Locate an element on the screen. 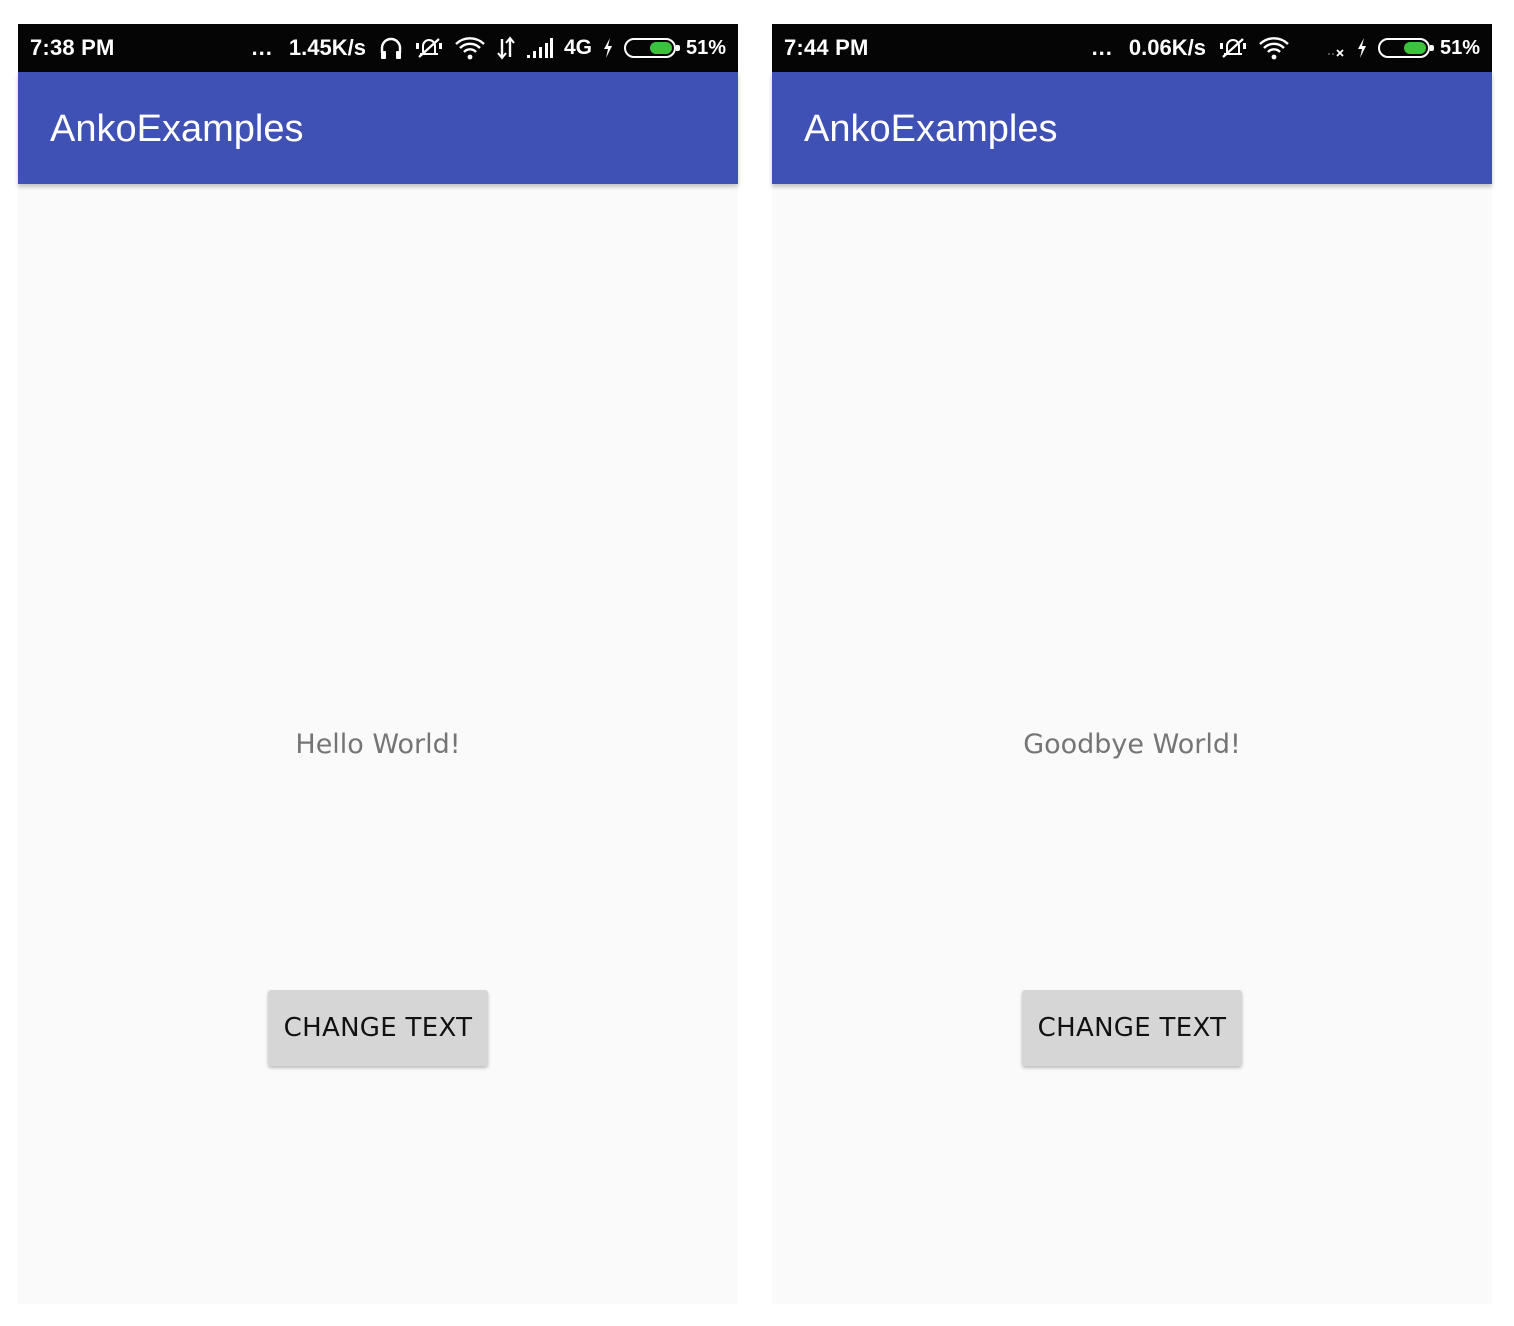 This screenshot has height=1326, width=1514. status-bar: 7:38 PM ... 1.45K/s 4G 51% is located at coordinates (378, 48).